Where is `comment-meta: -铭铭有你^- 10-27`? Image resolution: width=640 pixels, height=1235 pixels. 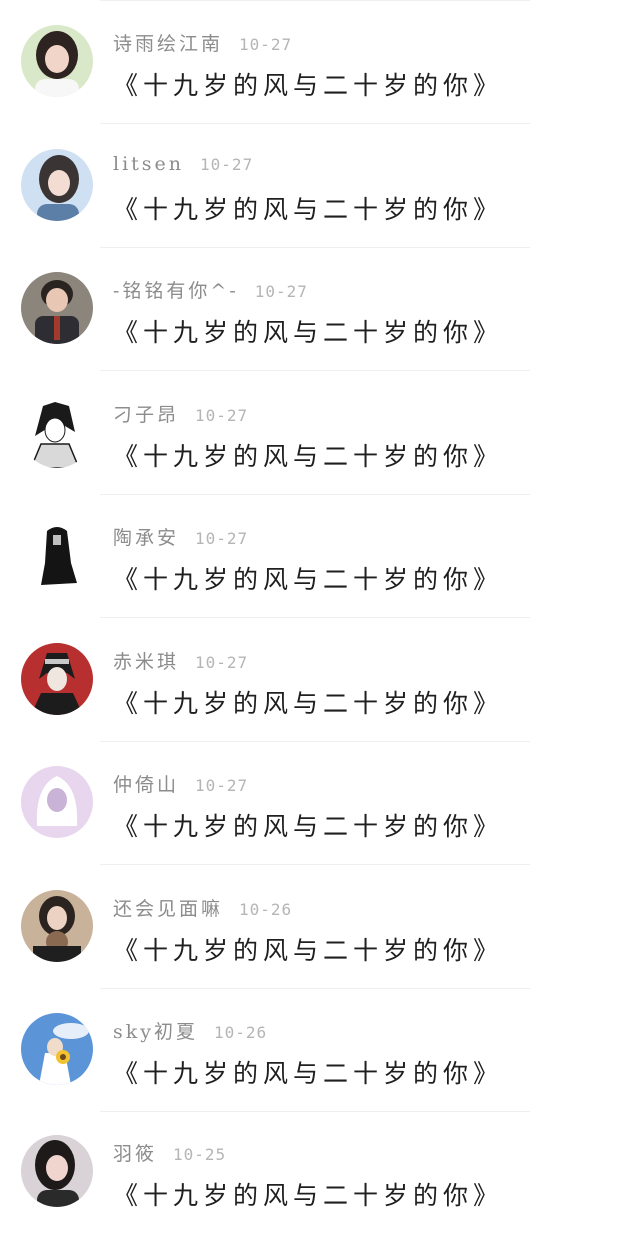 comment-meta: -铭铭有你^- 10-27 is located at coordinates (210, 289).